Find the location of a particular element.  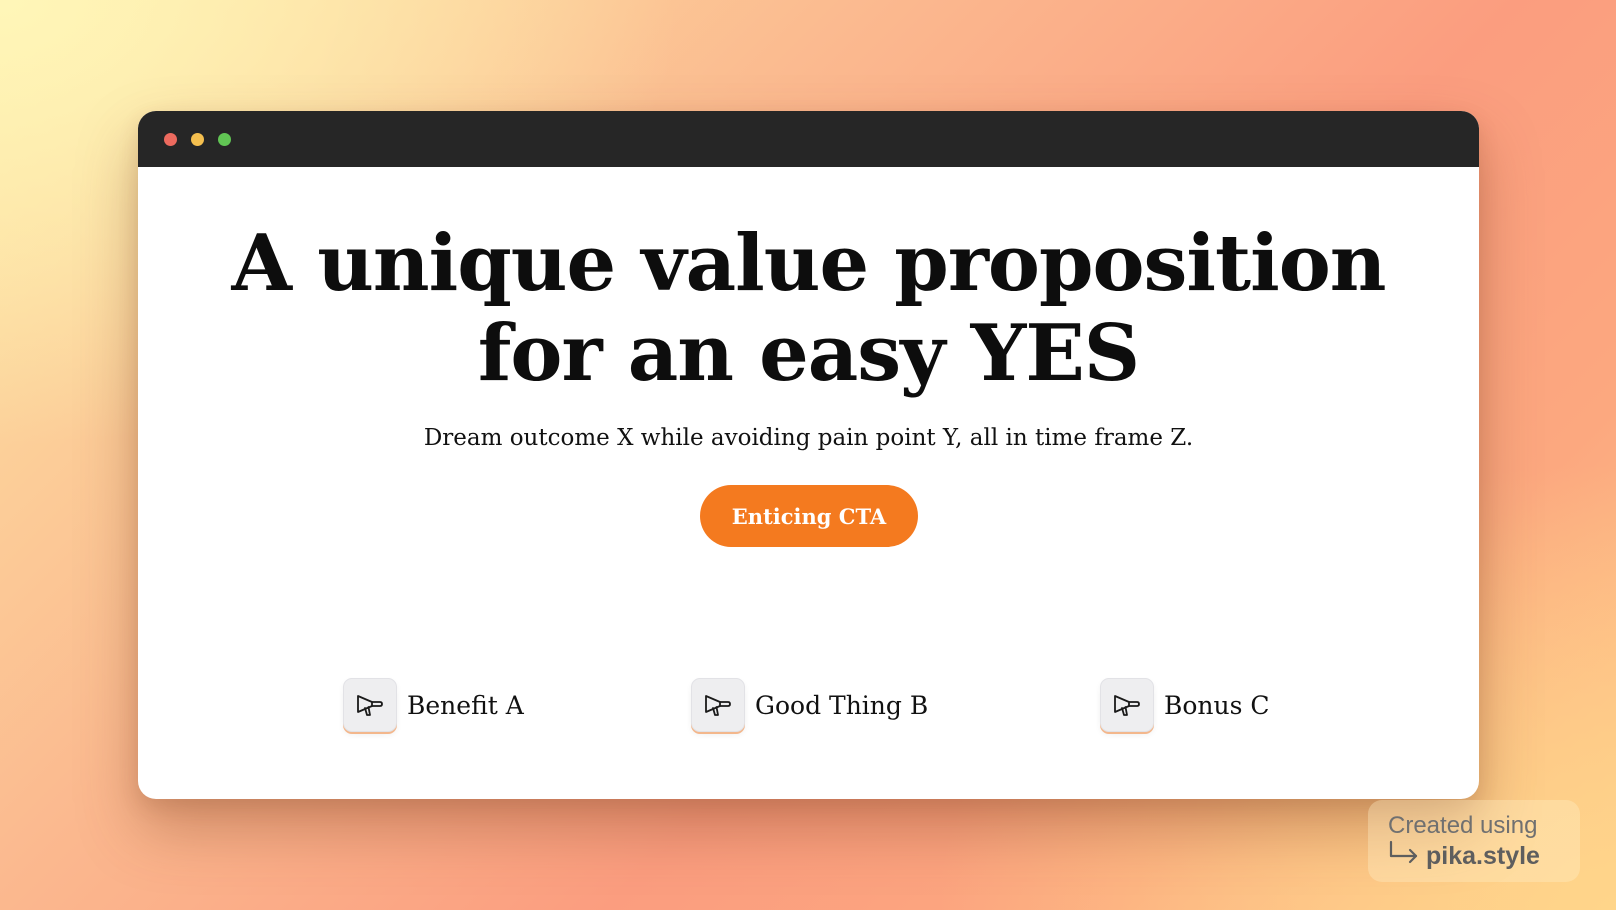

watermark-line-2: pika.style is located at coordinates (1484, 855).